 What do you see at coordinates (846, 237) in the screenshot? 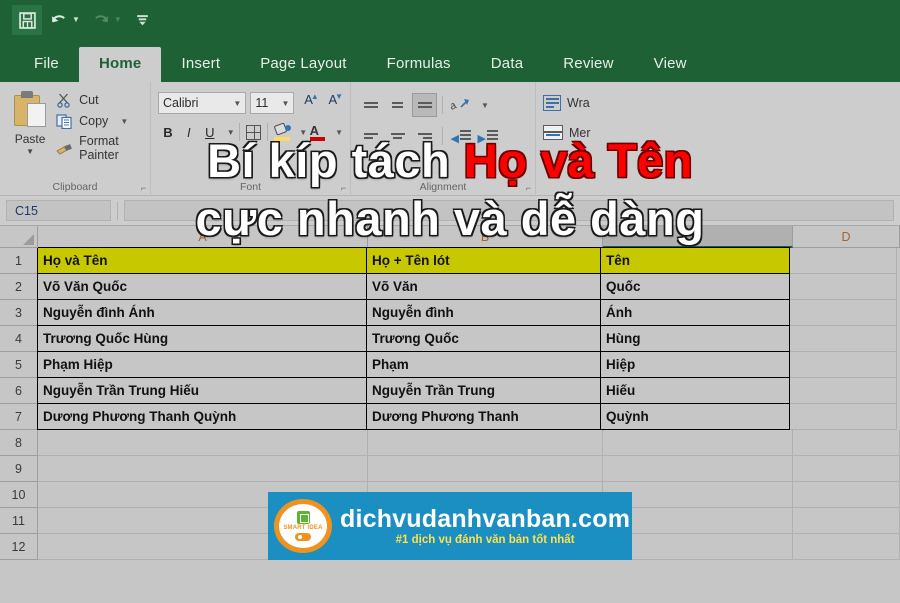
I see `column-header-d: D` at bounding box center [846, 237].